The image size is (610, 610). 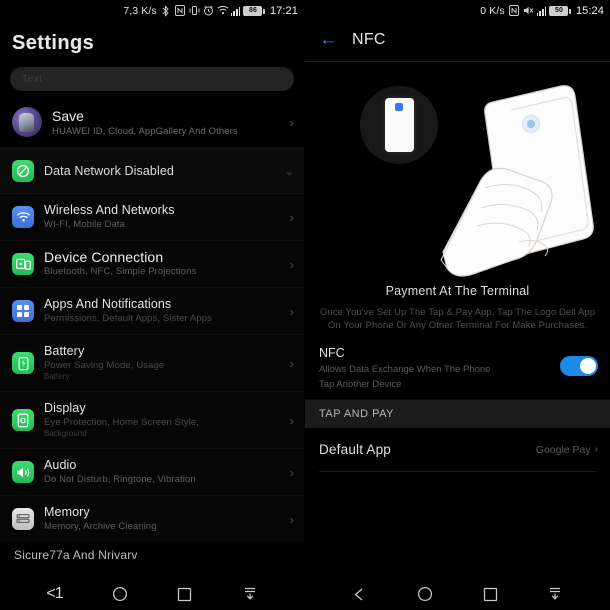 What do you see at coordinates (60, 465) in the screenshot?
I see `sidebar-item-label: Audio` at bounding box center [60, 465].